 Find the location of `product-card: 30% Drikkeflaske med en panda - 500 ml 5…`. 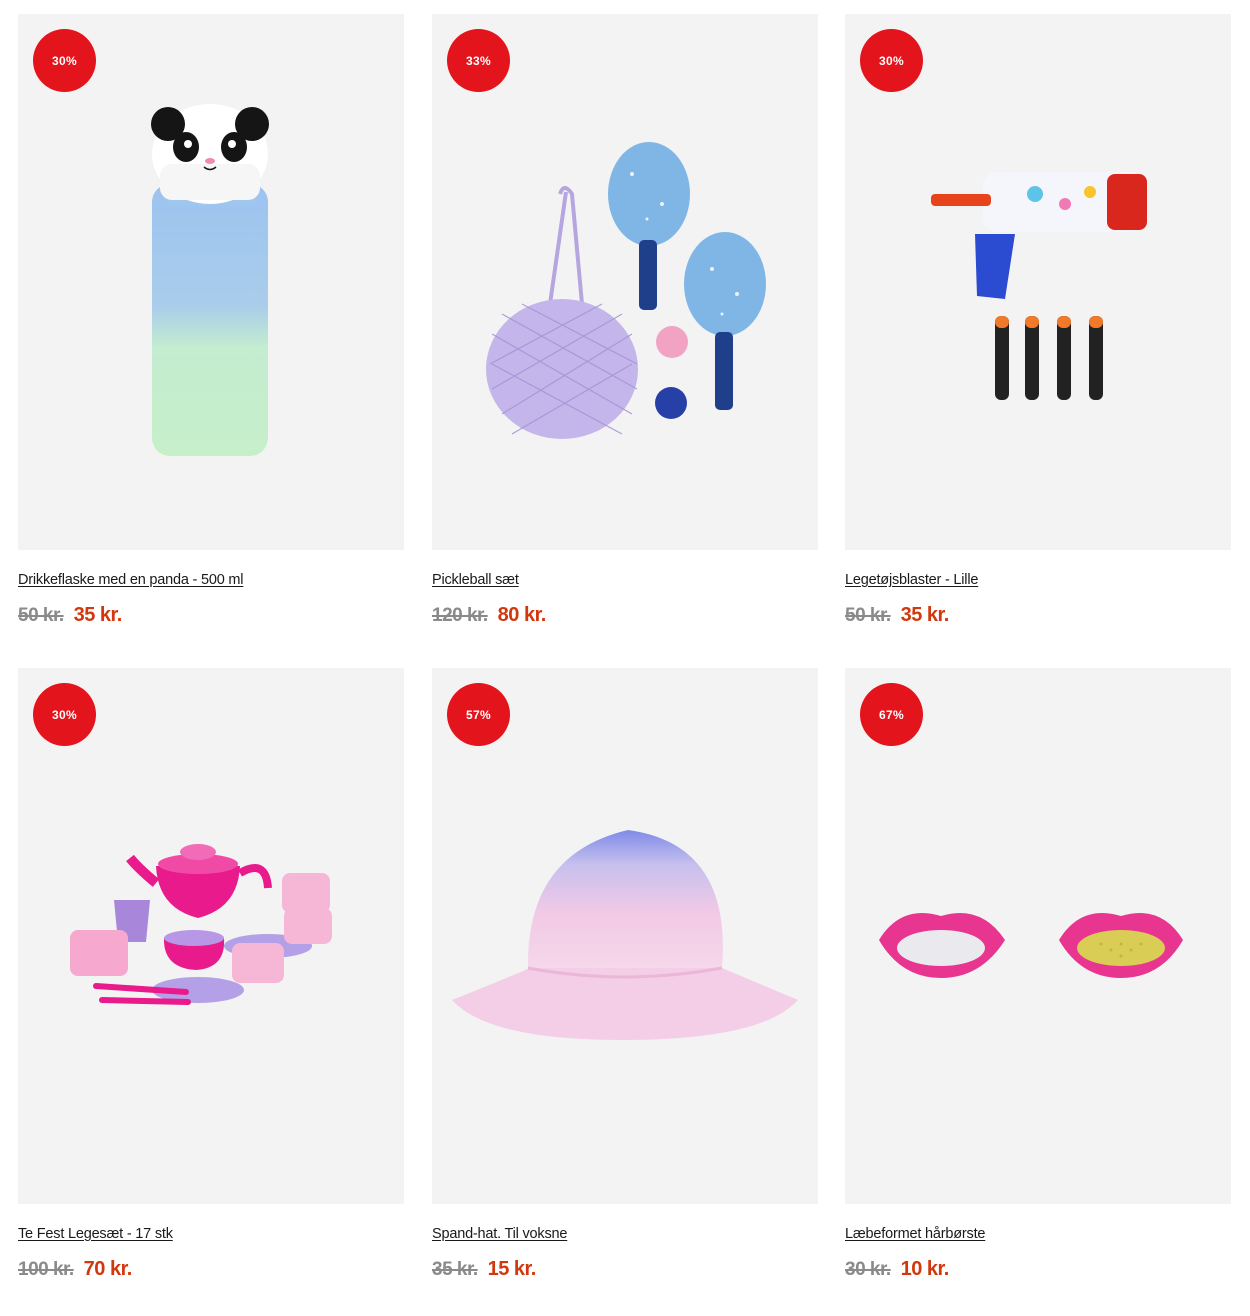

product-card: 30% Drikkeflaske med en panda - 500 ml 5… is located at coordinates (211, 320).